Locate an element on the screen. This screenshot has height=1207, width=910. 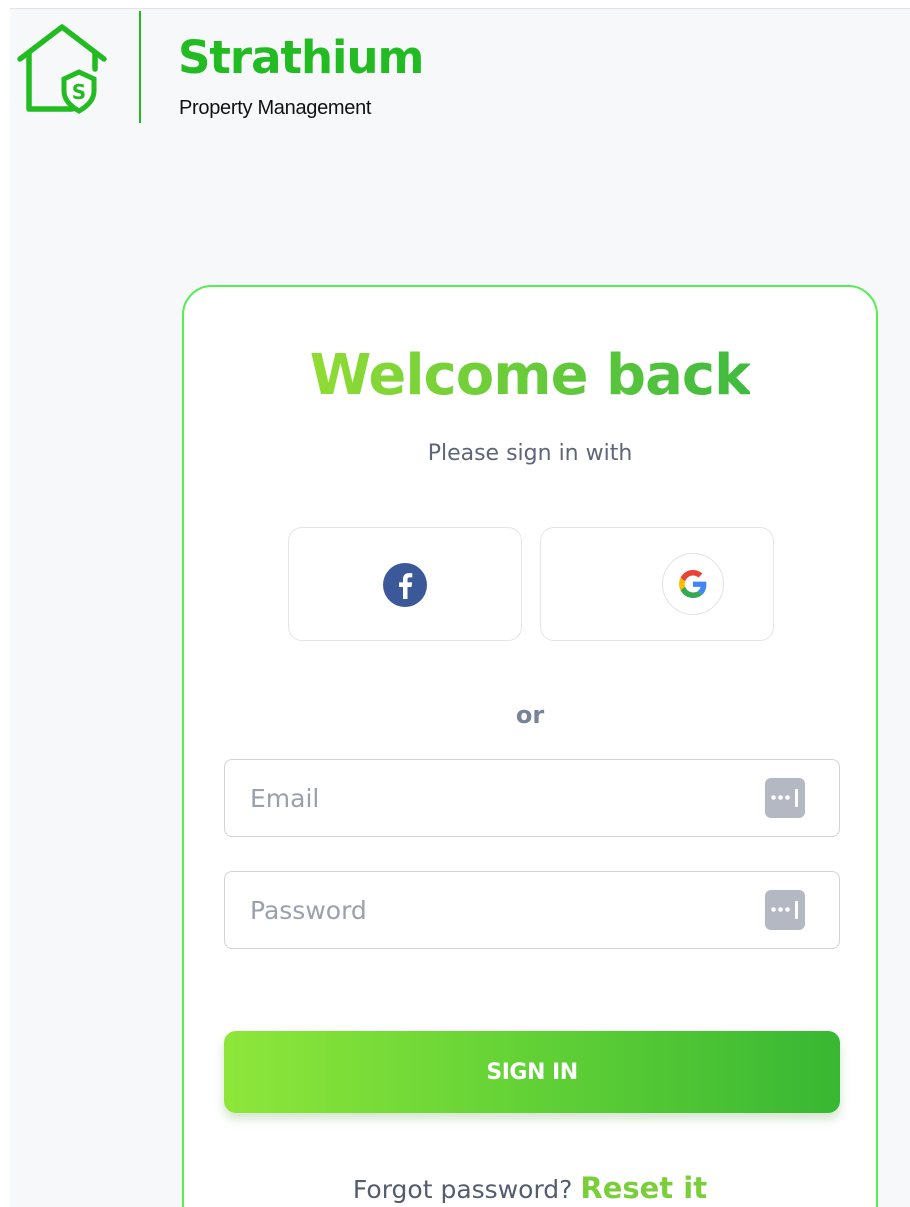
or-divider: or is located at coordinates (530, 715).